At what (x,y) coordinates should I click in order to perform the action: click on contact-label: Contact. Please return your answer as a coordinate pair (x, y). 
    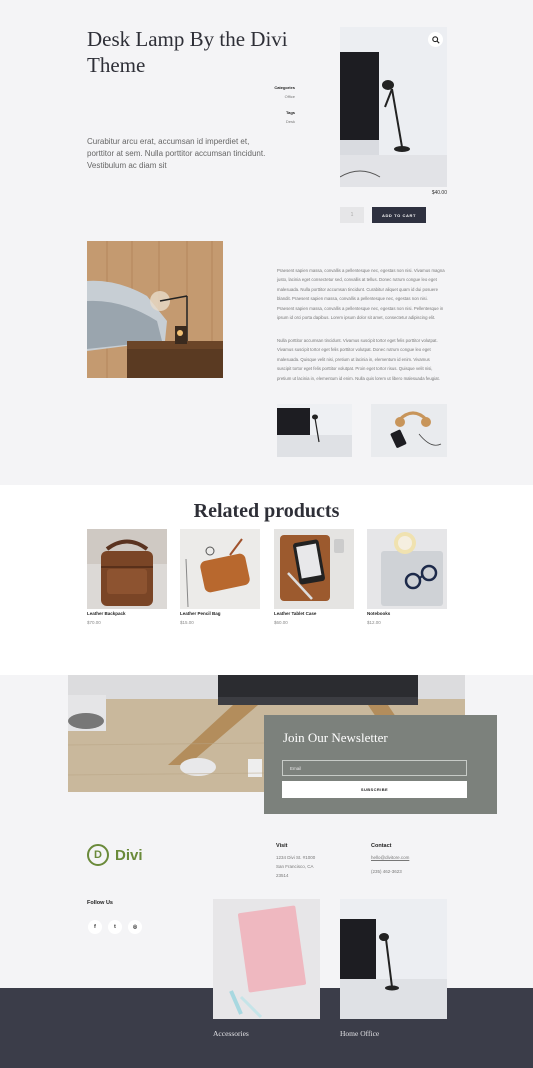
    Looking at the image, I should click on (381, 846).